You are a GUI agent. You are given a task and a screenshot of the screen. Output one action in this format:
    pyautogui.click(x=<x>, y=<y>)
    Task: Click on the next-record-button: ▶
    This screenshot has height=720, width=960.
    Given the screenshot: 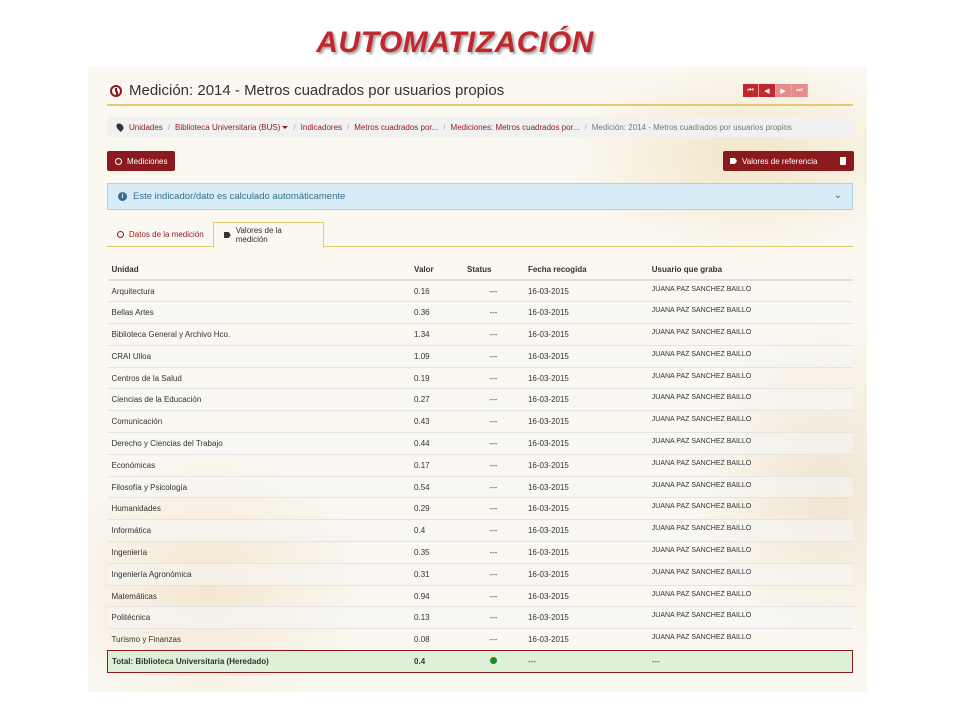 What is the action you would take?
    pyautogui.click(x=783, y=90)
    